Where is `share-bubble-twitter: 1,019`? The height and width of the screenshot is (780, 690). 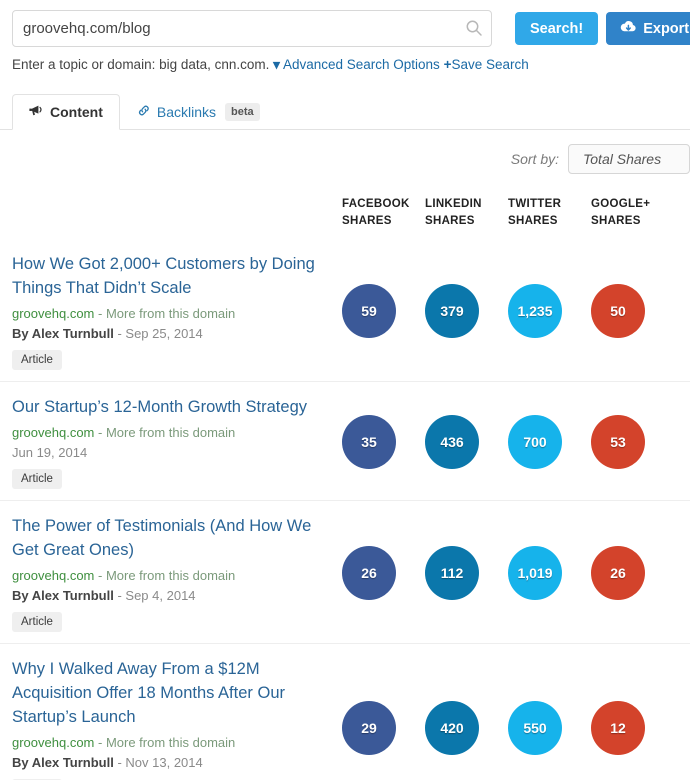 share-bubble-twitter: 1,019 is located at coordinates (535, 573).